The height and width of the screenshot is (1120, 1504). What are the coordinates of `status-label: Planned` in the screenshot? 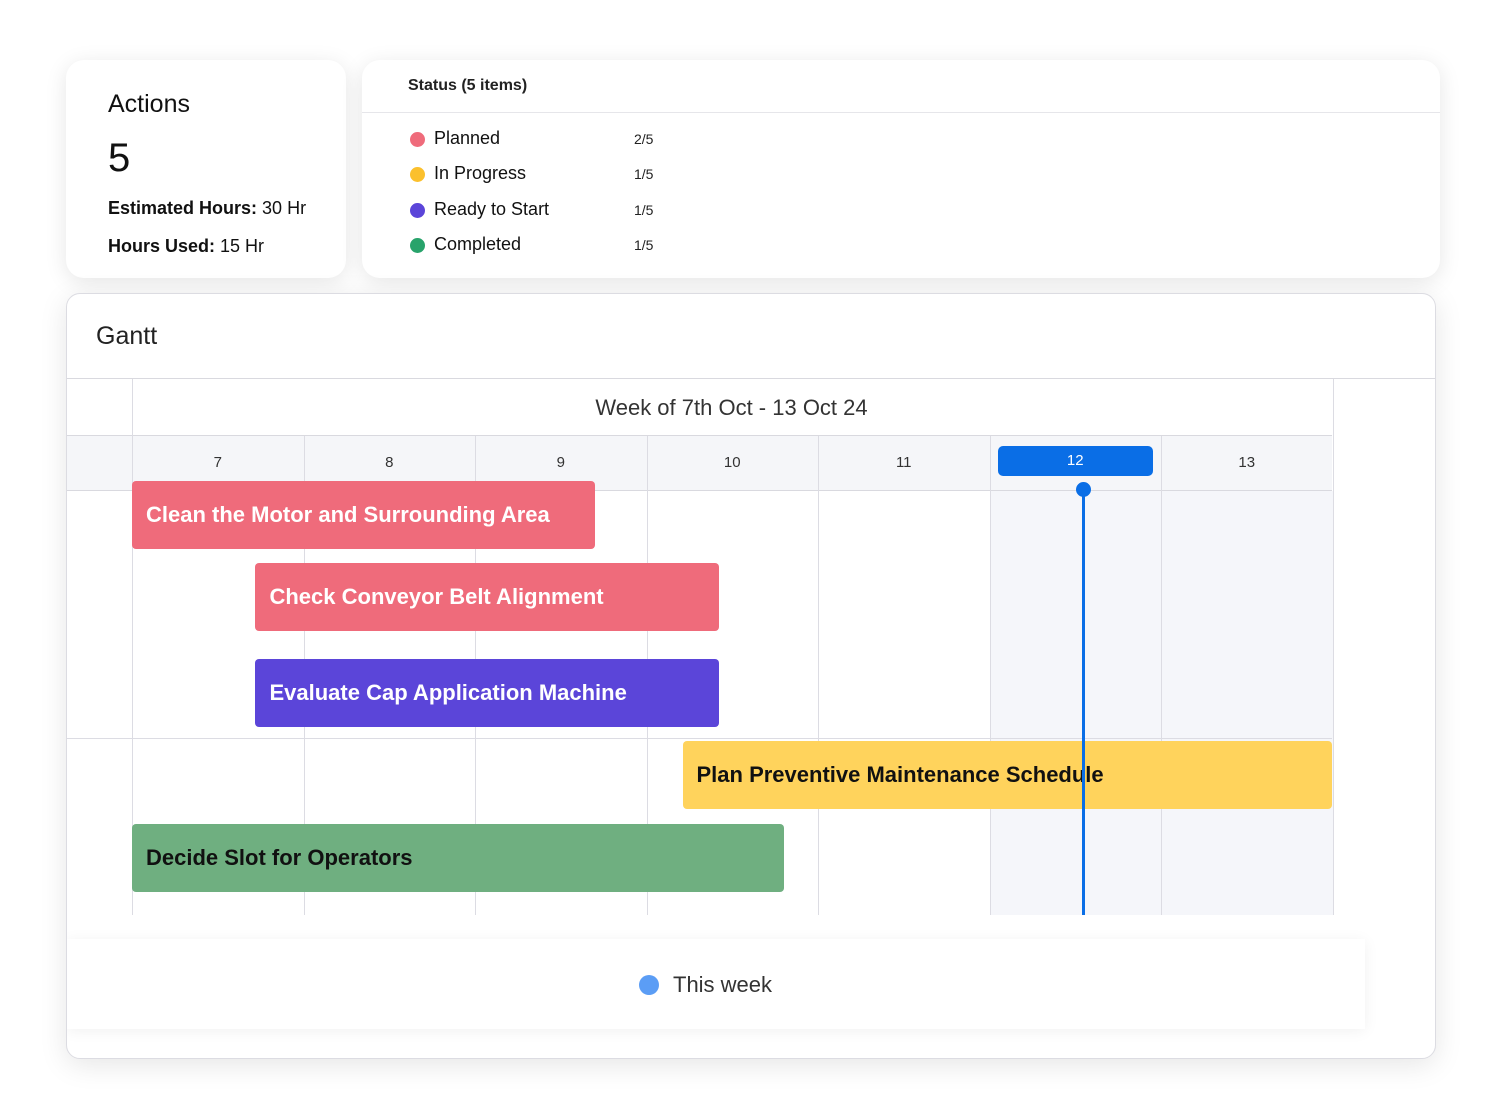 It's located at (467, 138).